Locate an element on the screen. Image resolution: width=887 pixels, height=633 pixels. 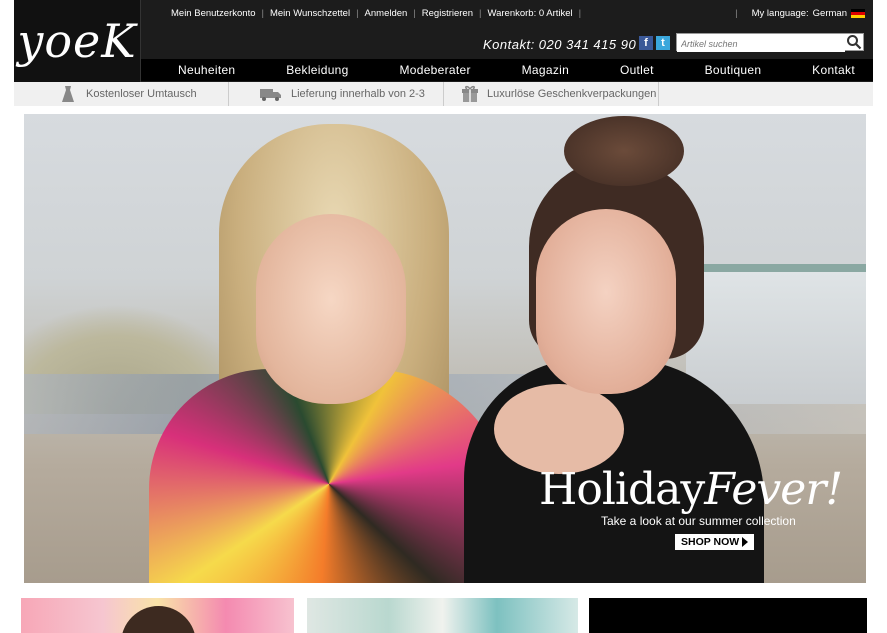
arrow-right-icon is located at coordinates (745, 542).